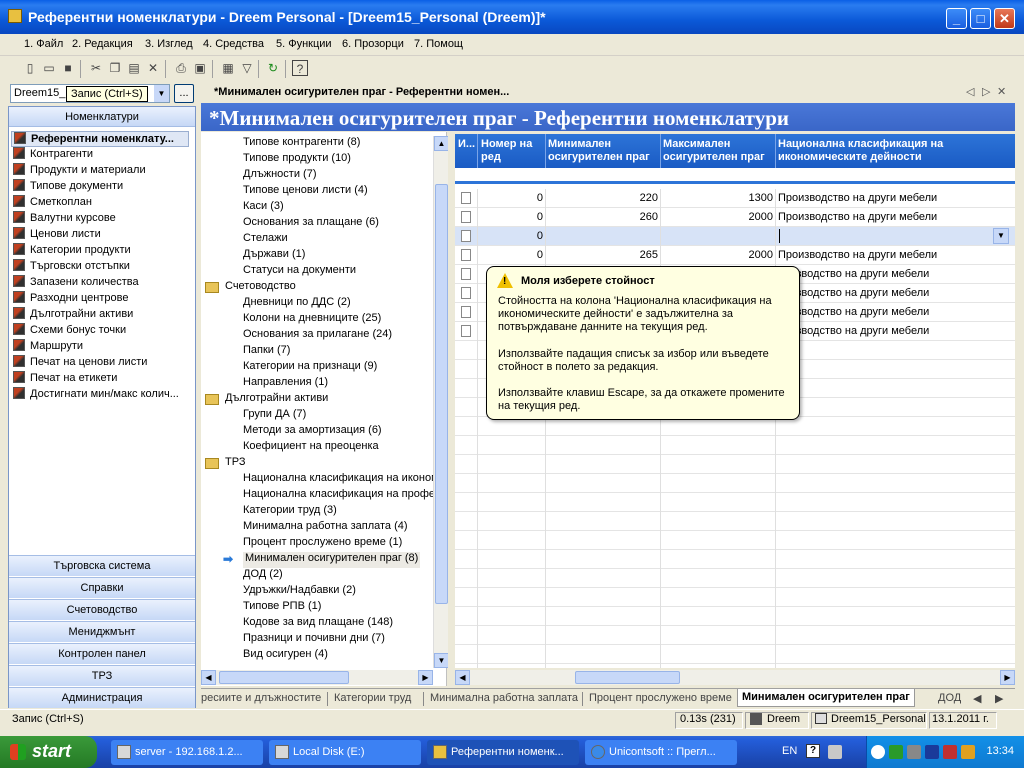 The width and height of the screenshot is (1024, 768). What do you see at coordinates (835, 752) in the screenshot?
I see `keyboard-icon` at bounding box center [835, 752].